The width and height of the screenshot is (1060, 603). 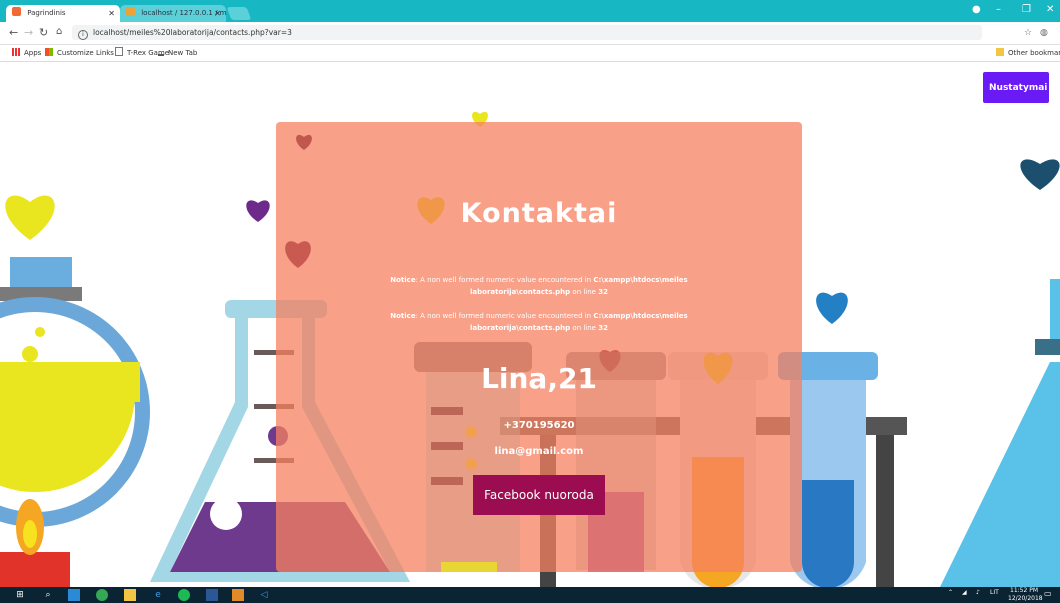 What do you see at coordinates (13, 32) in the screenshot?
I see `back-icon: ←` at bounding box center [13, 32].